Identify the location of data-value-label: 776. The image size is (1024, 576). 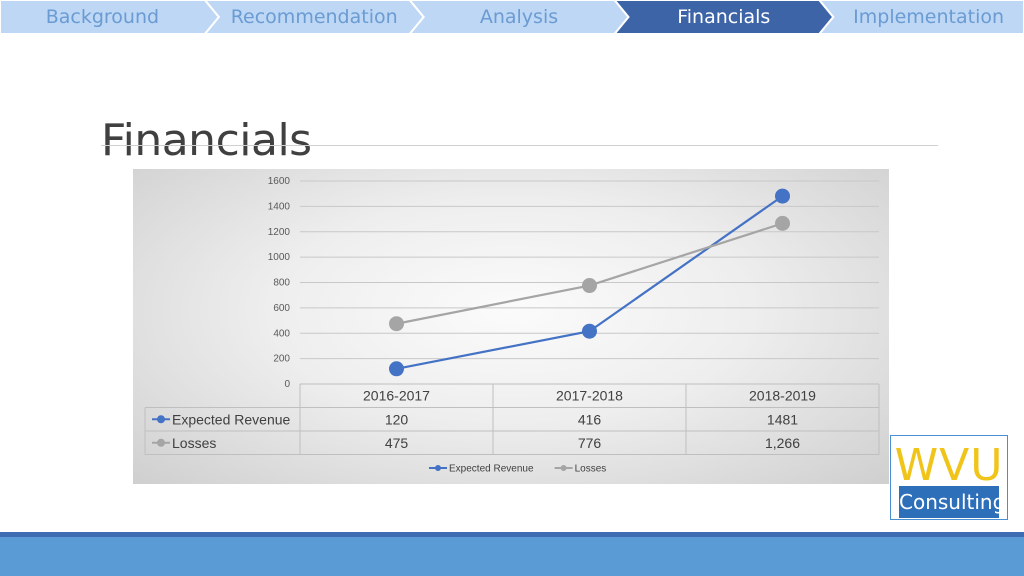
(590, 443).